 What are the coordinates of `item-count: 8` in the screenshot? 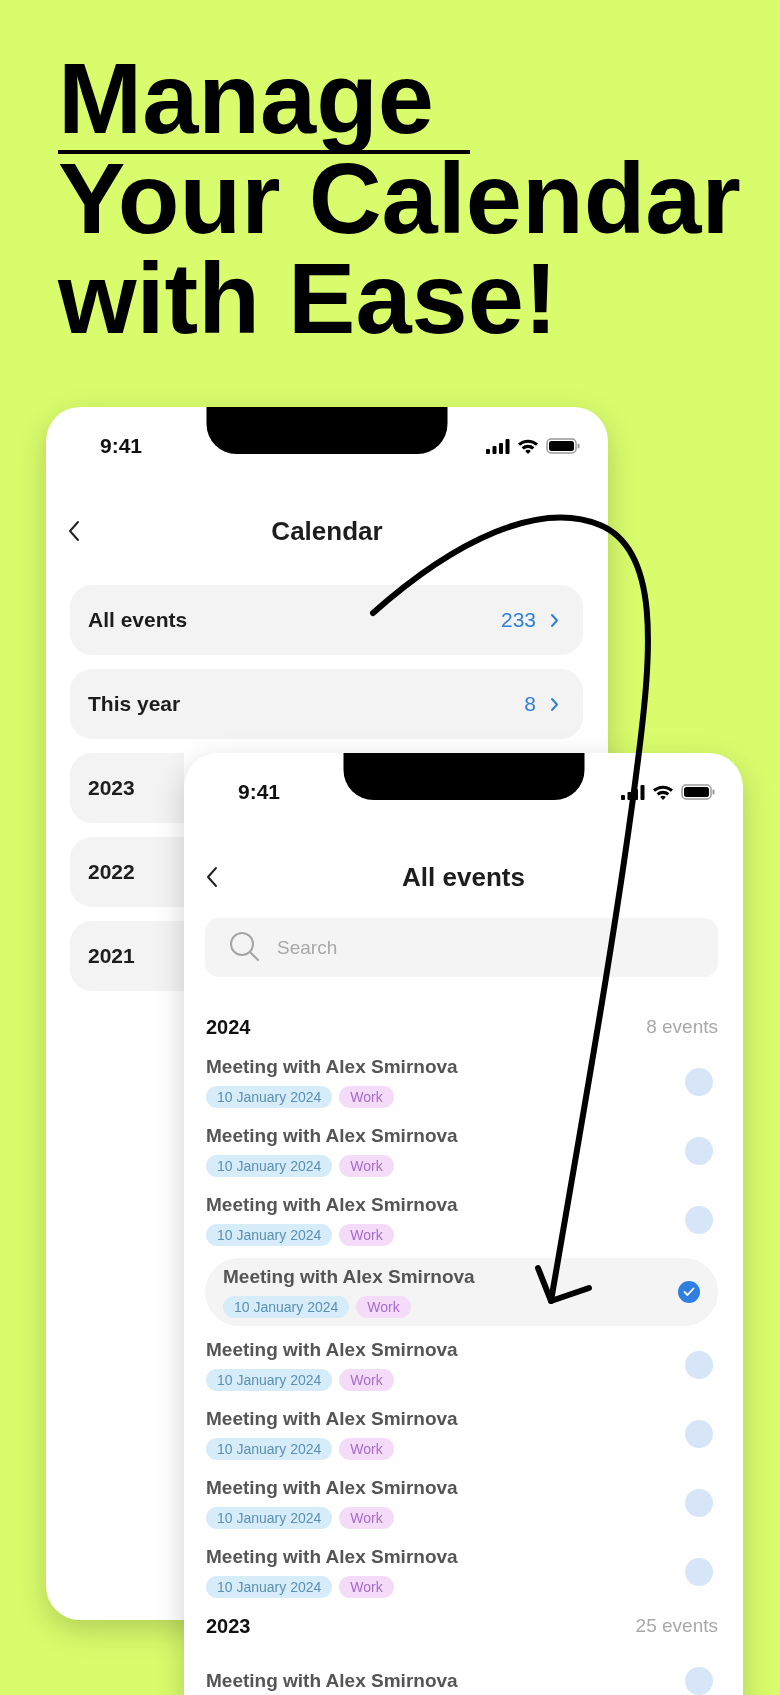 It's located at (530, 704).